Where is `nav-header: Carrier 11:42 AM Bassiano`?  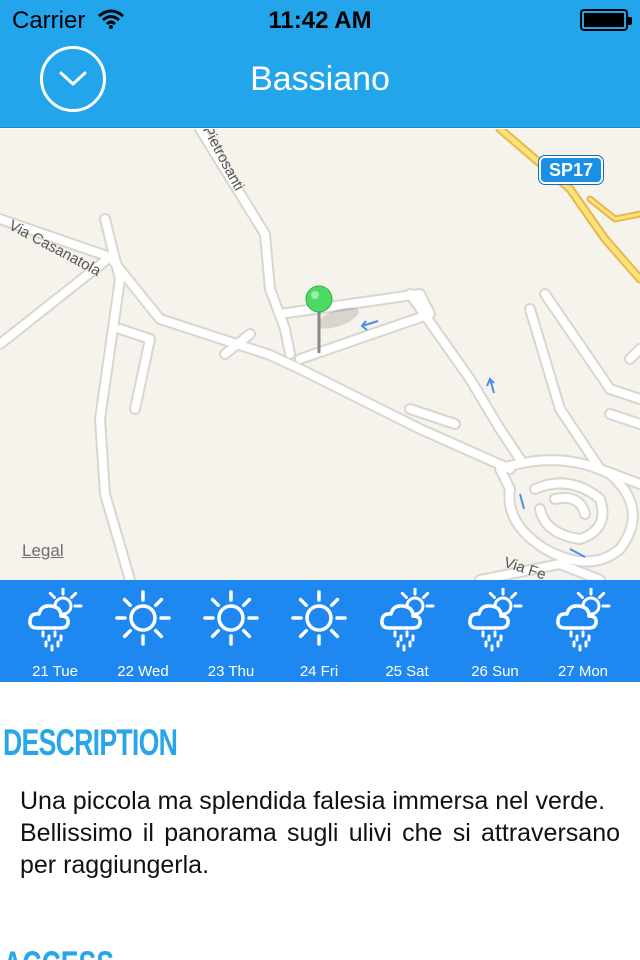
nav-header: Carrier 11:42 AM Bassiano is located at coordinates (320, 64).